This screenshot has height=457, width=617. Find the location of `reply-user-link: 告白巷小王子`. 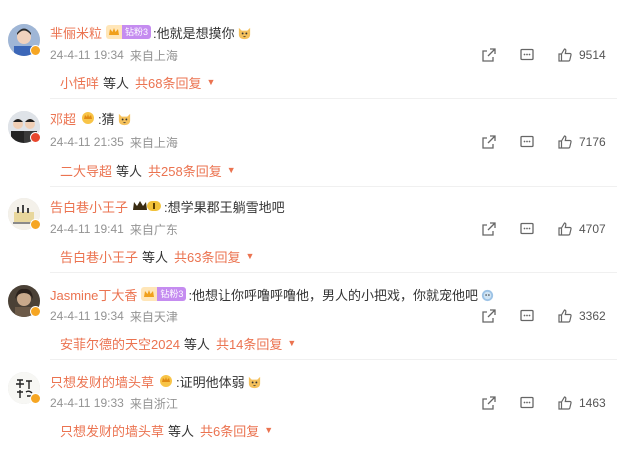

reply-user-link: 告白巷小王子 is located at coordinates (99, 256).